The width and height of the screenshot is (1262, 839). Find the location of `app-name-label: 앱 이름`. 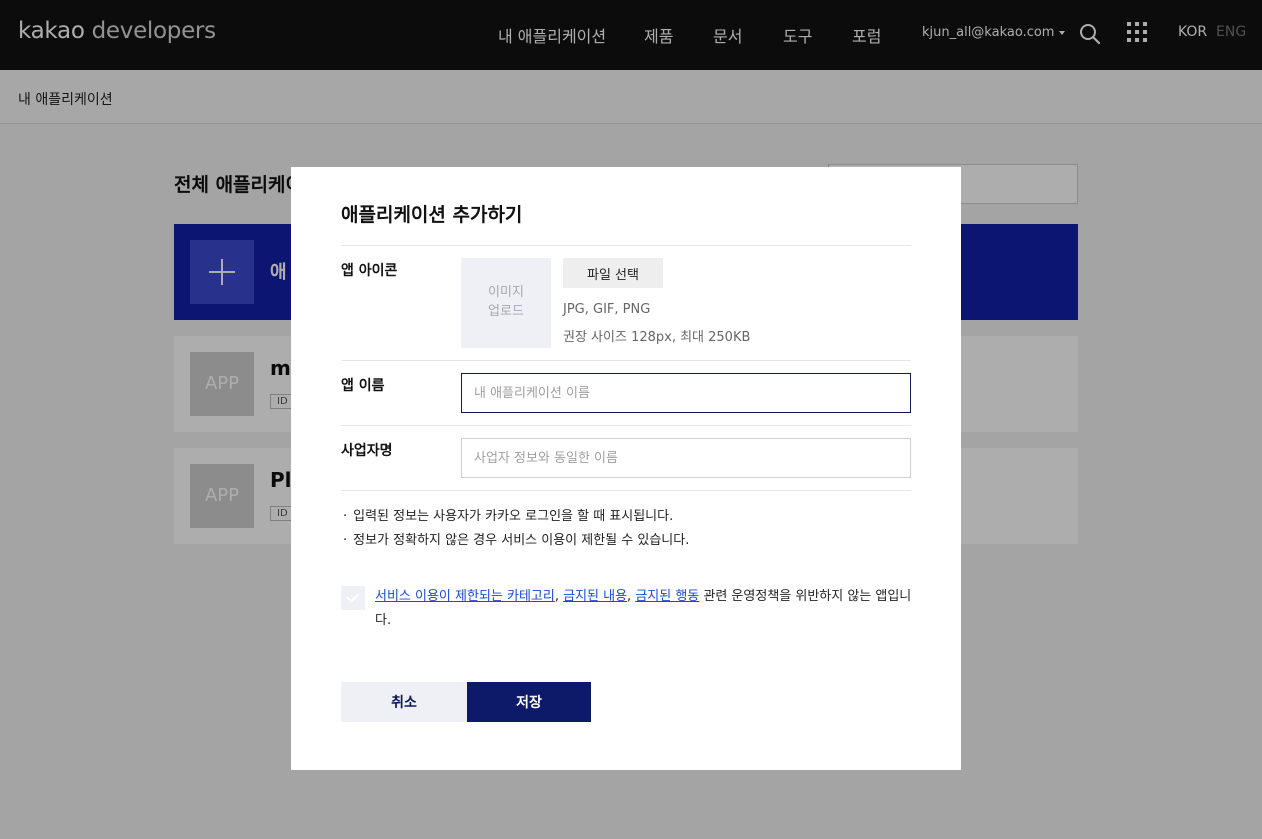

app-name-label: 앱 이름 is located at coordinates (363, 386).